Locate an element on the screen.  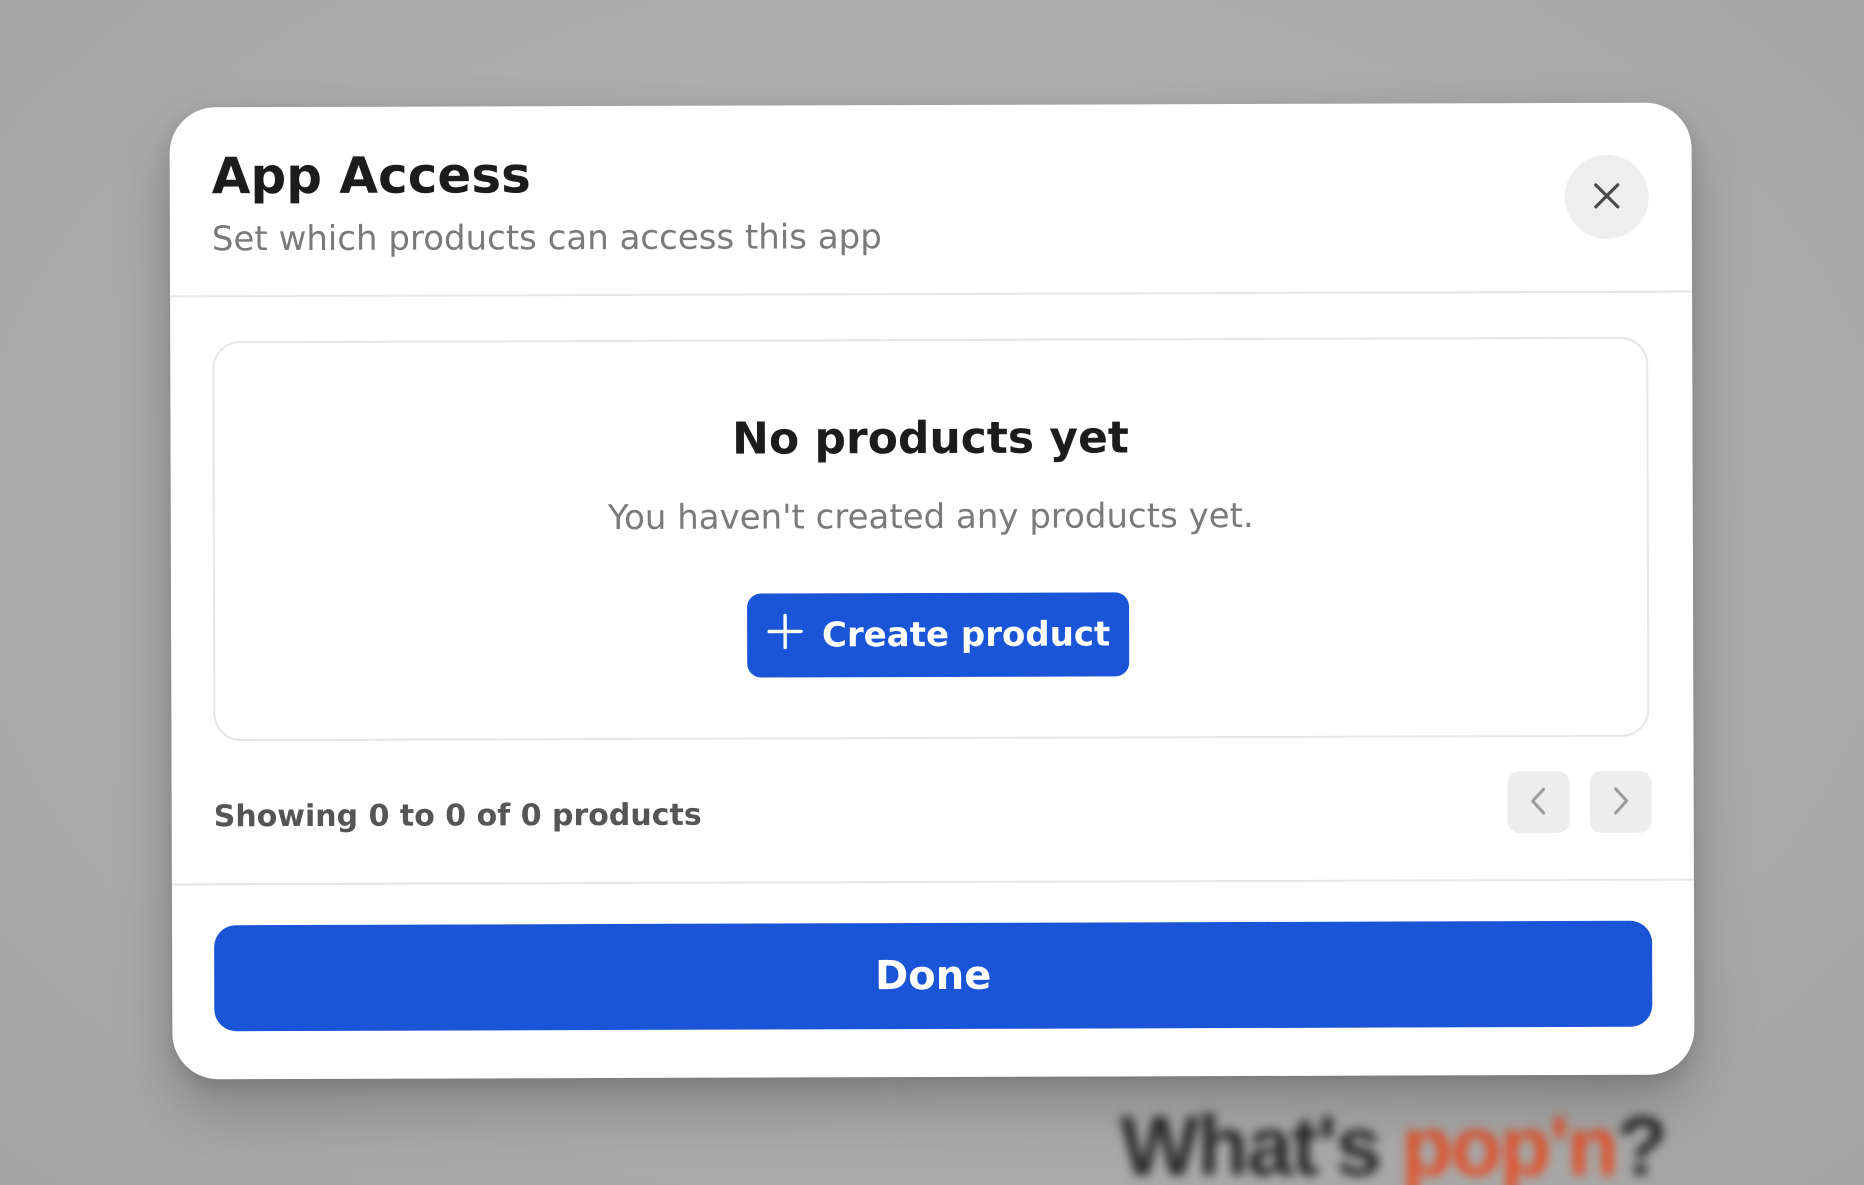
next-page-button is located at coordinates (1620, 801).